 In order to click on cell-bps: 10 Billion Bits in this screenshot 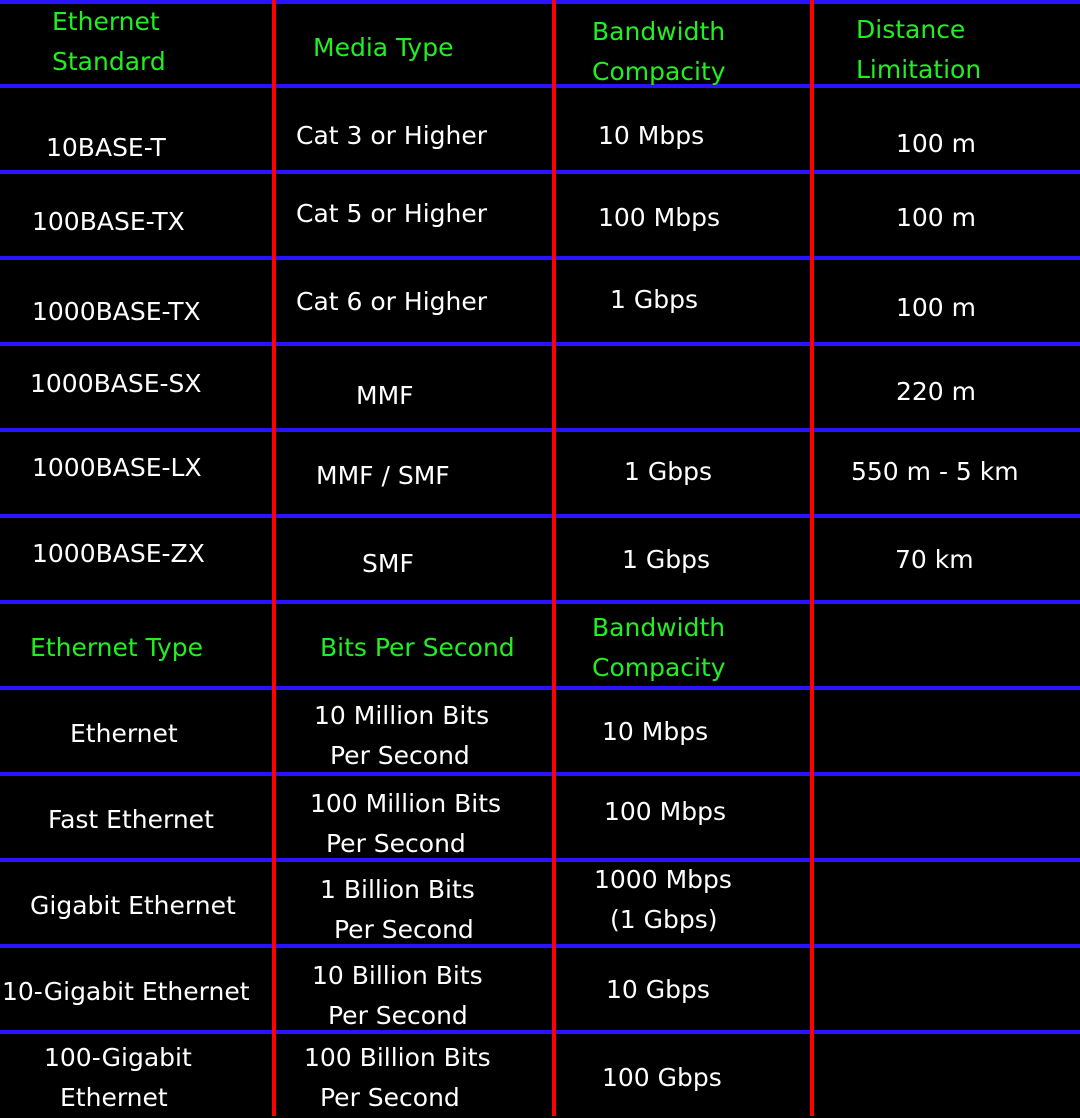, I will do `click(397, 975)`.